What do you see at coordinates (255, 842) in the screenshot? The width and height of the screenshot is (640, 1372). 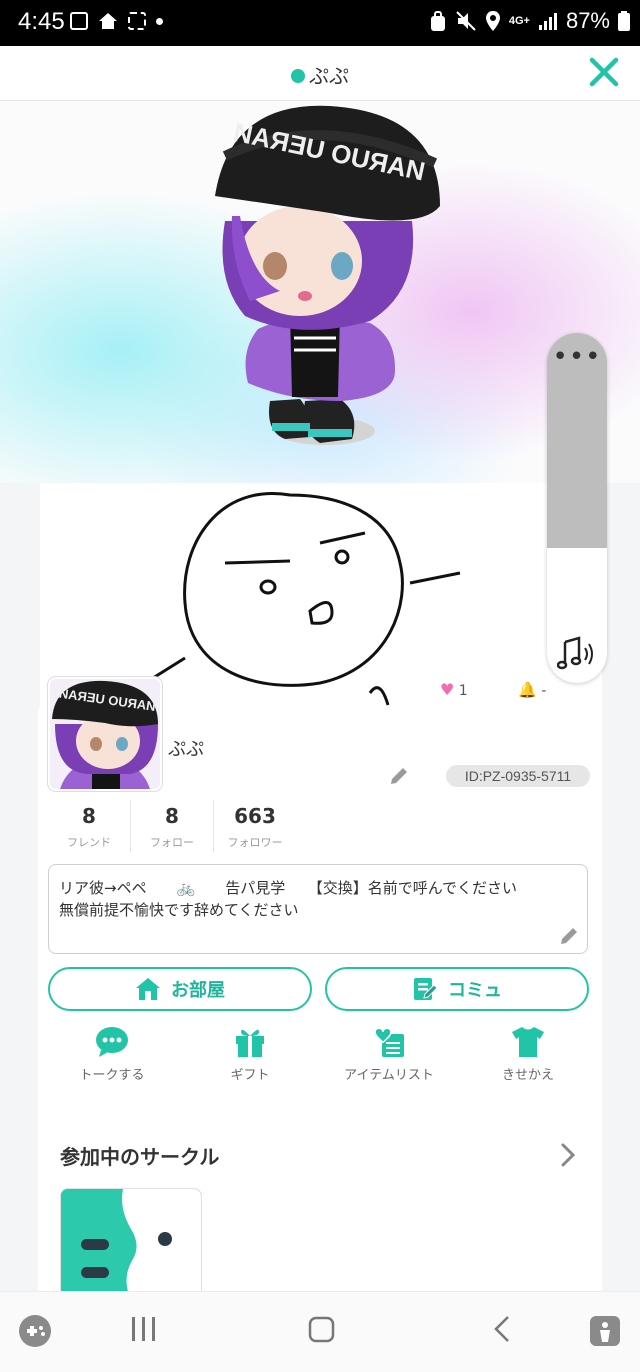 I see `followers-label: フォロワー` at bounding box center [255, 842].